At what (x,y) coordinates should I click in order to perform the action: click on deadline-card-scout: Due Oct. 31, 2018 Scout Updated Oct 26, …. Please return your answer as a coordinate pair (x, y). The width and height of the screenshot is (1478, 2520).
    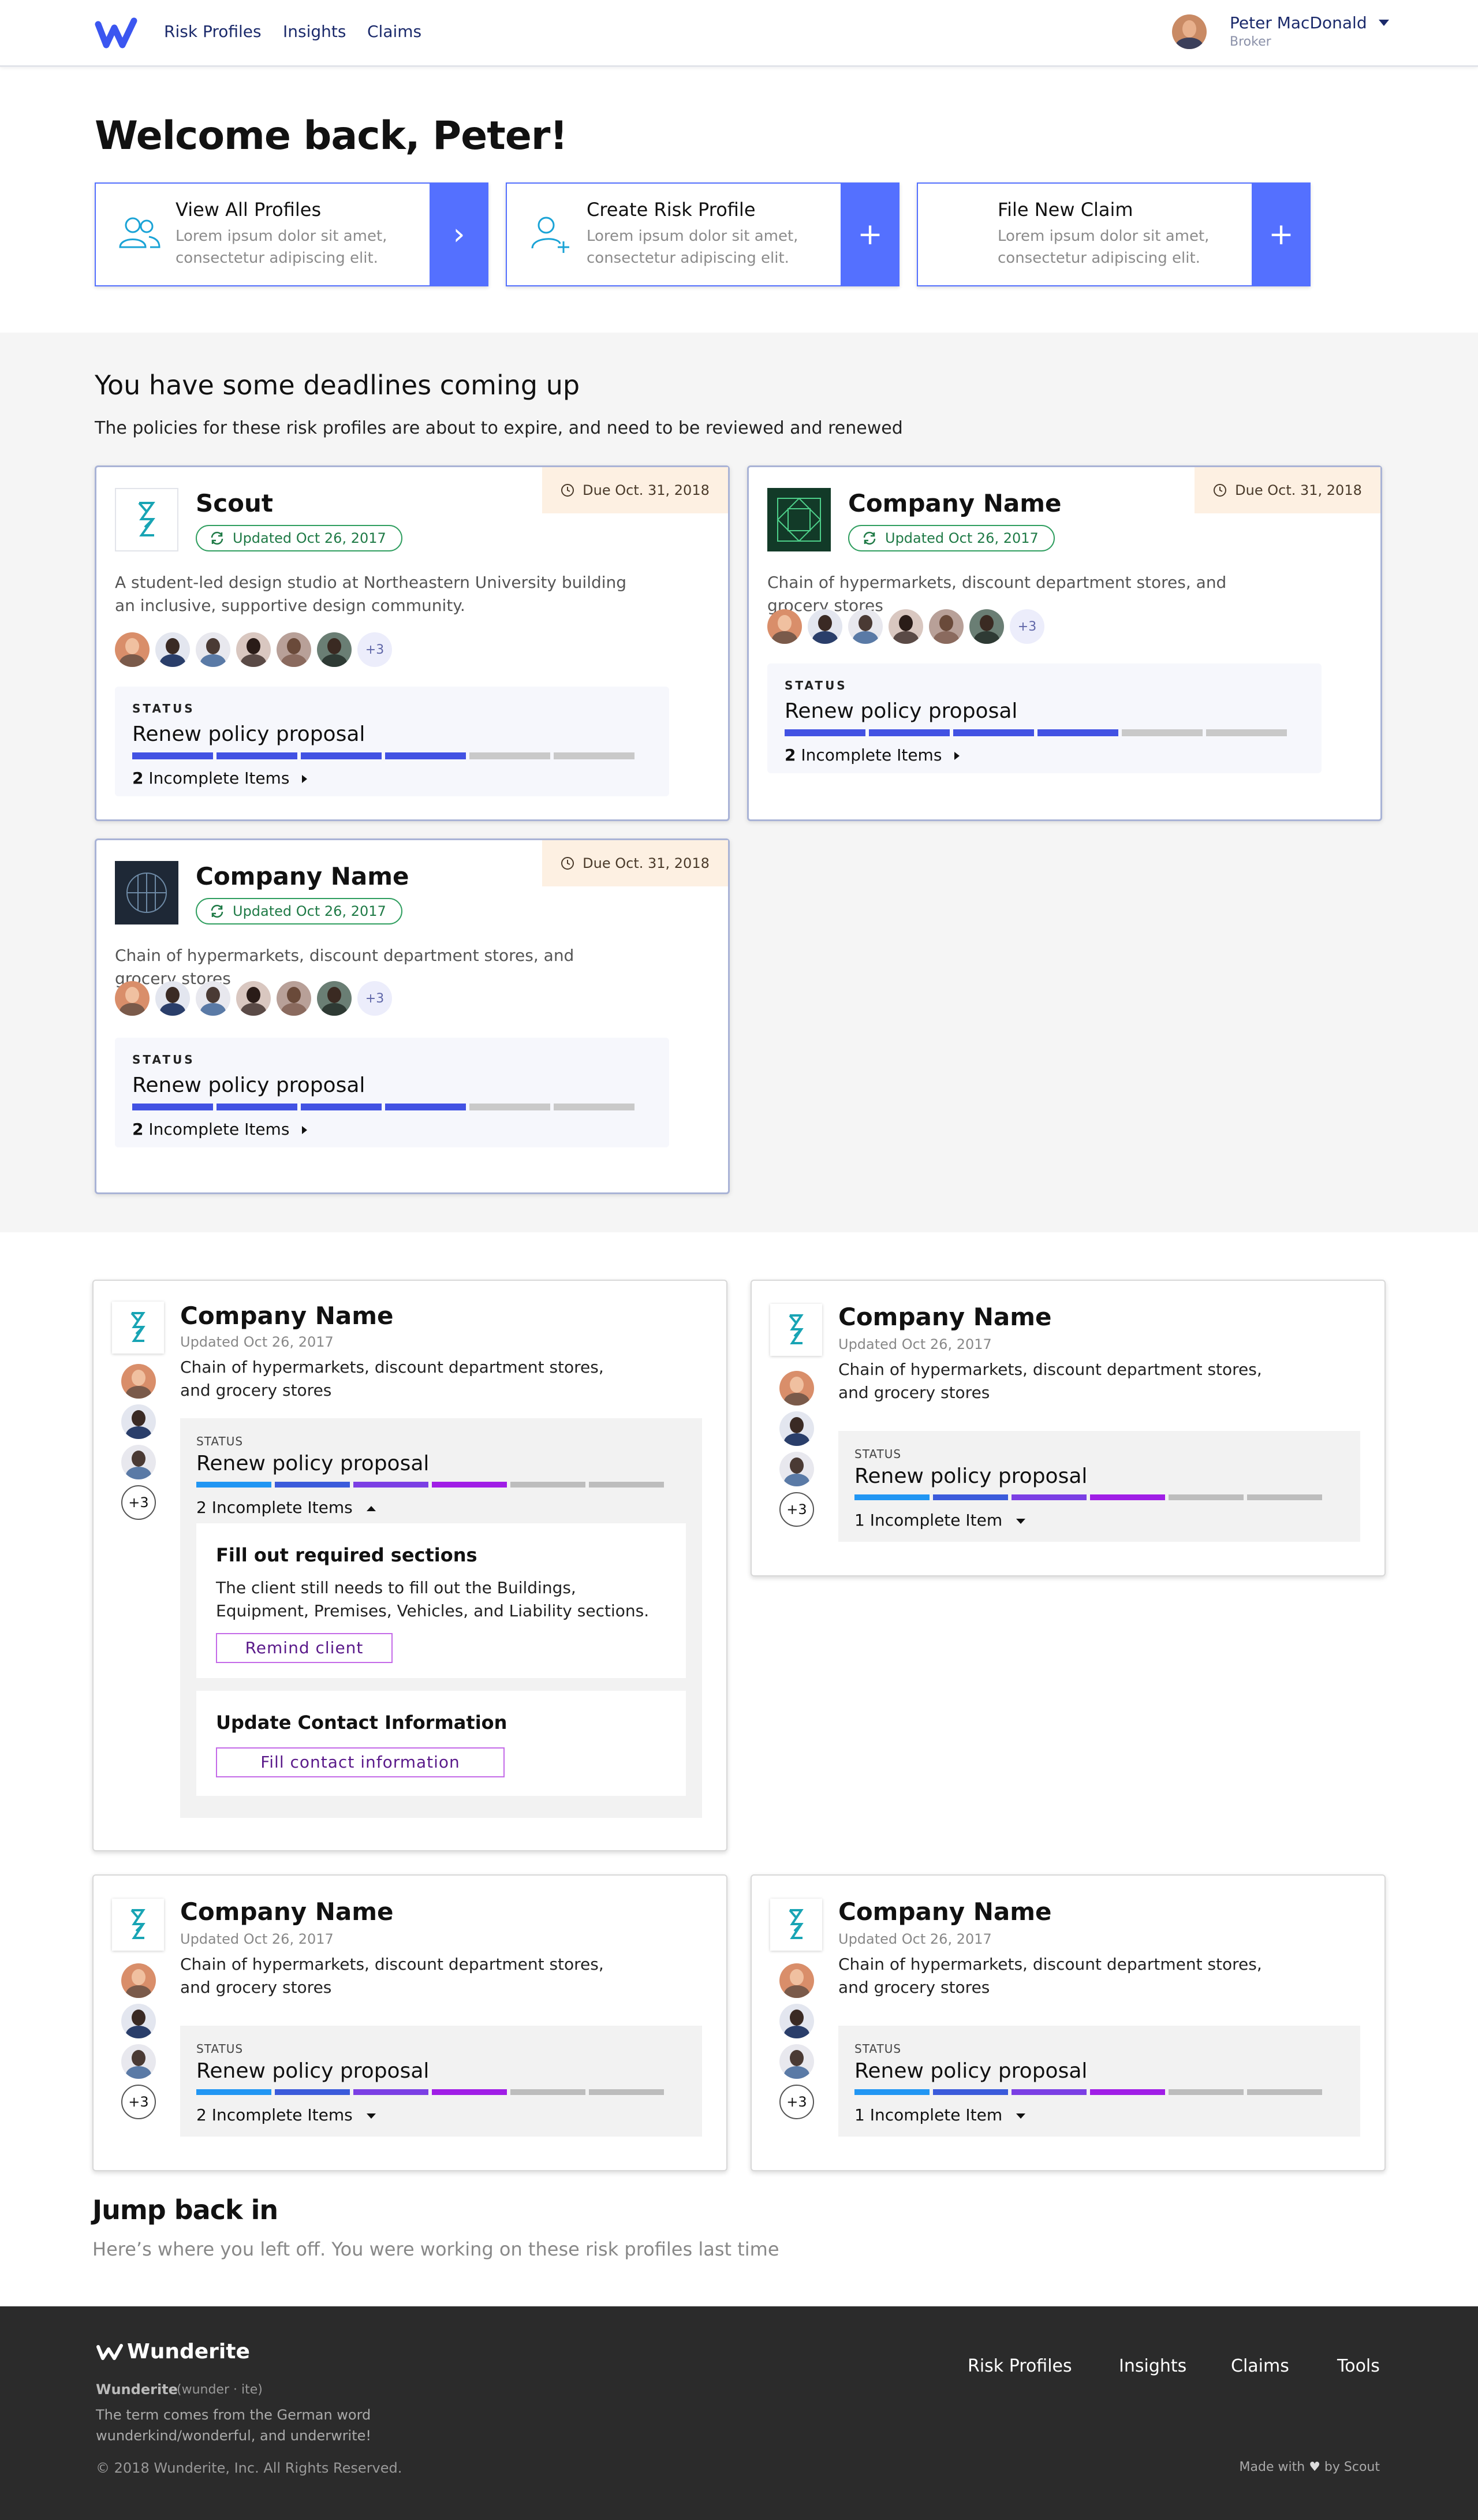
    Looking at the image, I should click on (412, 643).